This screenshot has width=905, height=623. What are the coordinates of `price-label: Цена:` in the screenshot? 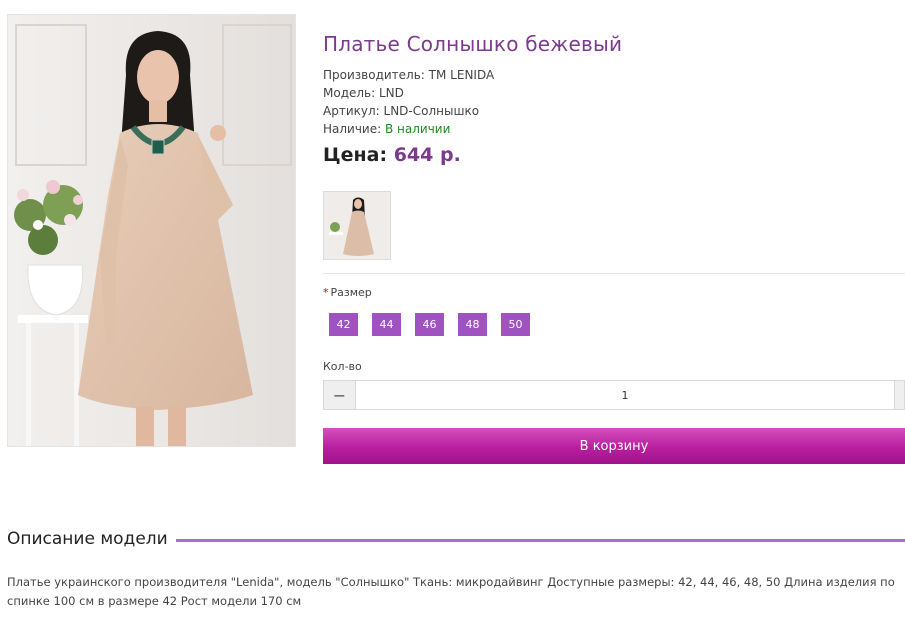 It's located at (355, 155).